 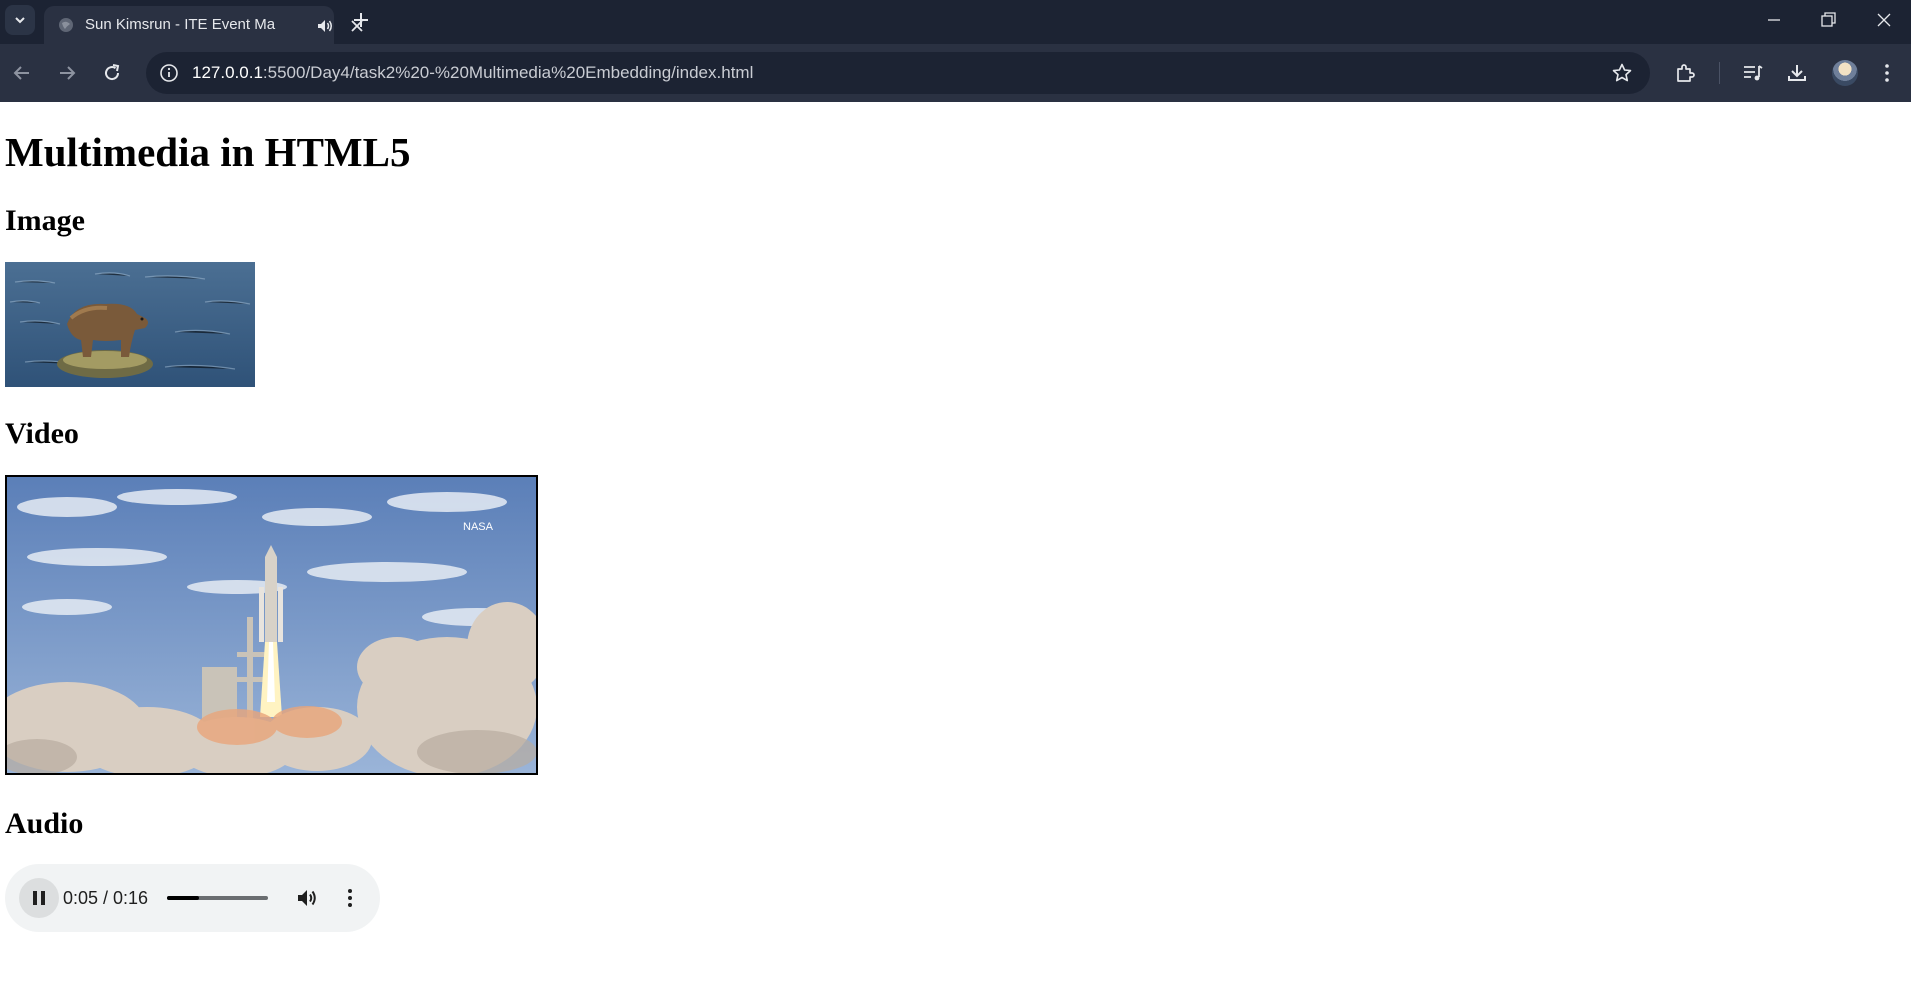 I want to click on more-vert-icon, so click(x=1887, y=73).